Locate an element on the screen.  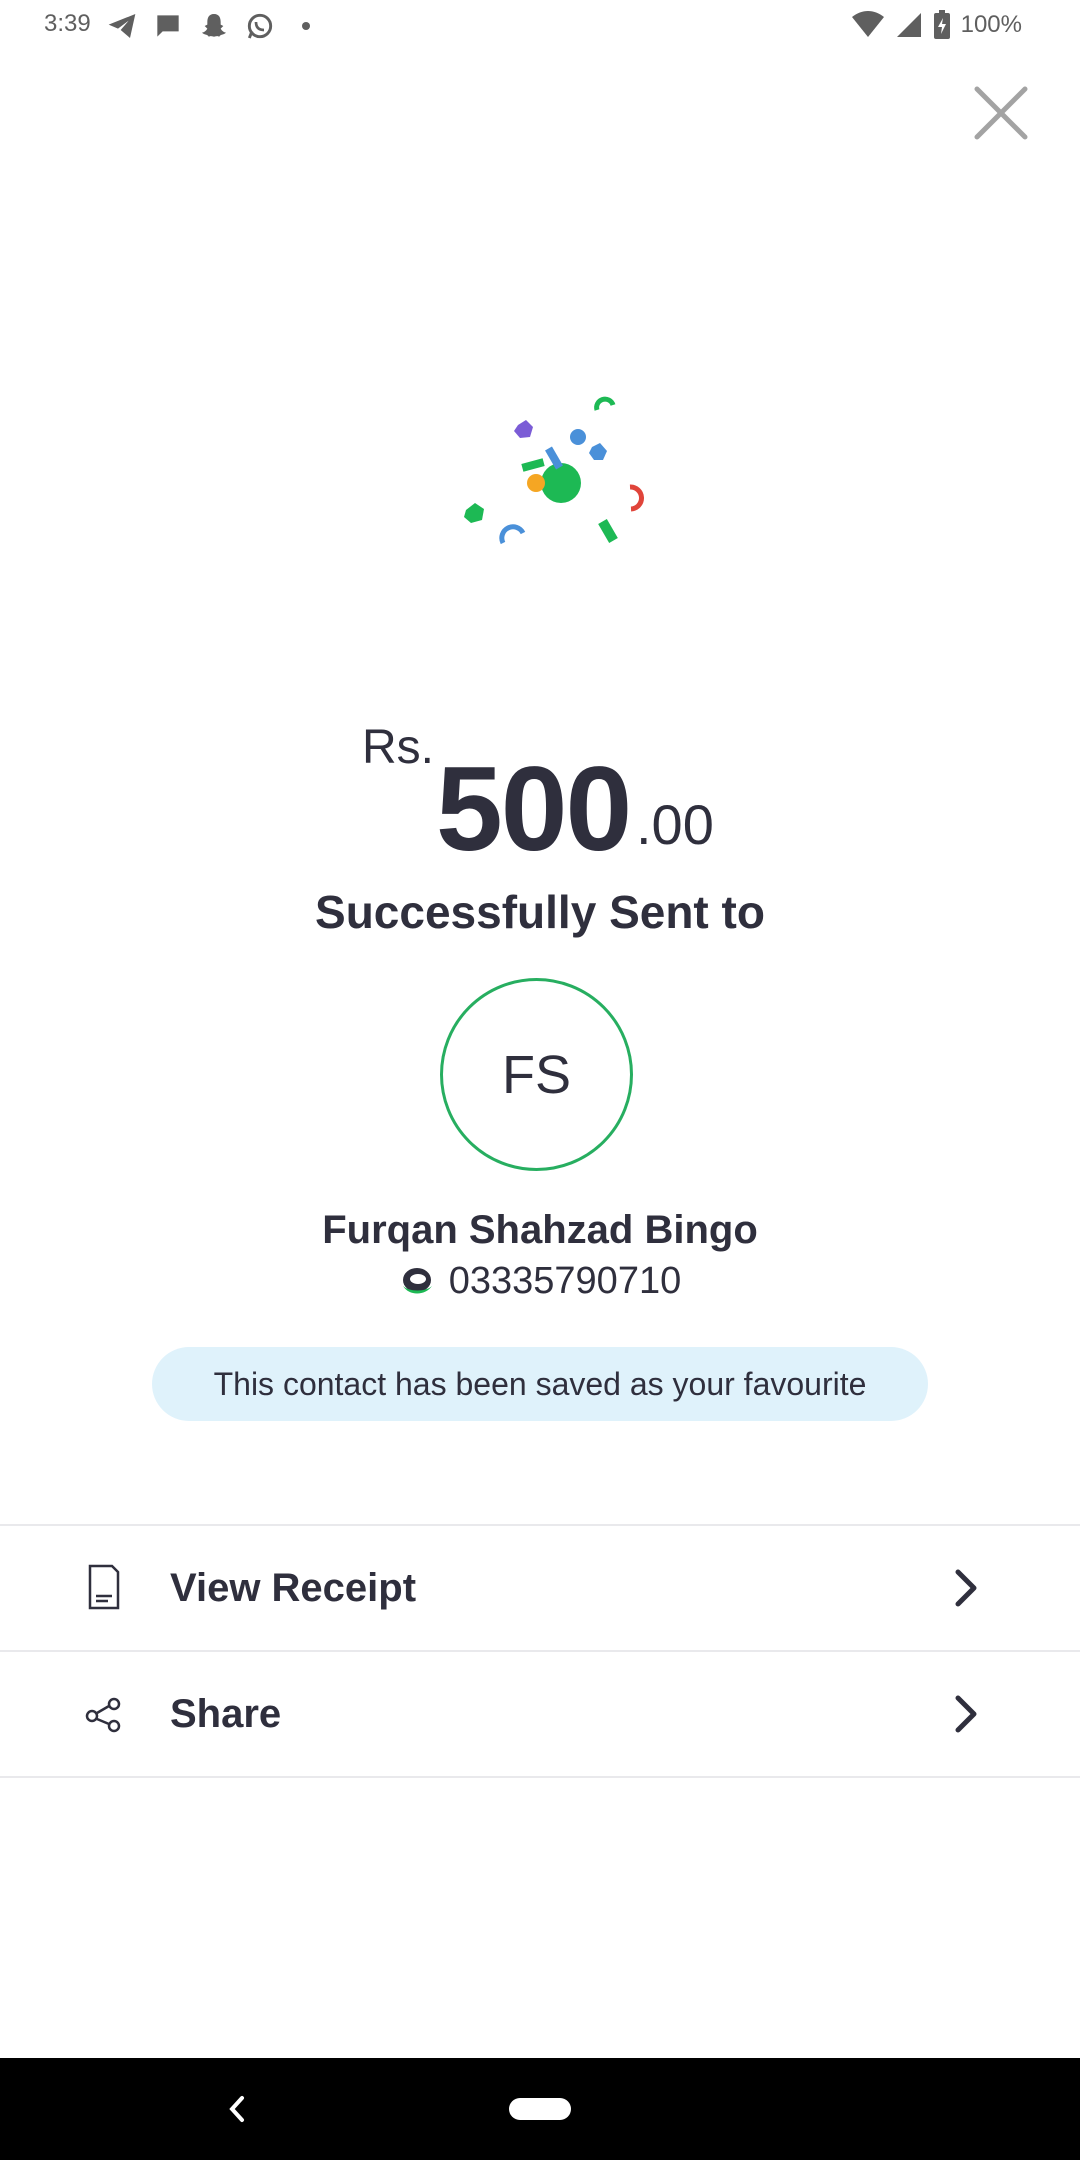
snapchat-icon is located at coordinates (214, 25).